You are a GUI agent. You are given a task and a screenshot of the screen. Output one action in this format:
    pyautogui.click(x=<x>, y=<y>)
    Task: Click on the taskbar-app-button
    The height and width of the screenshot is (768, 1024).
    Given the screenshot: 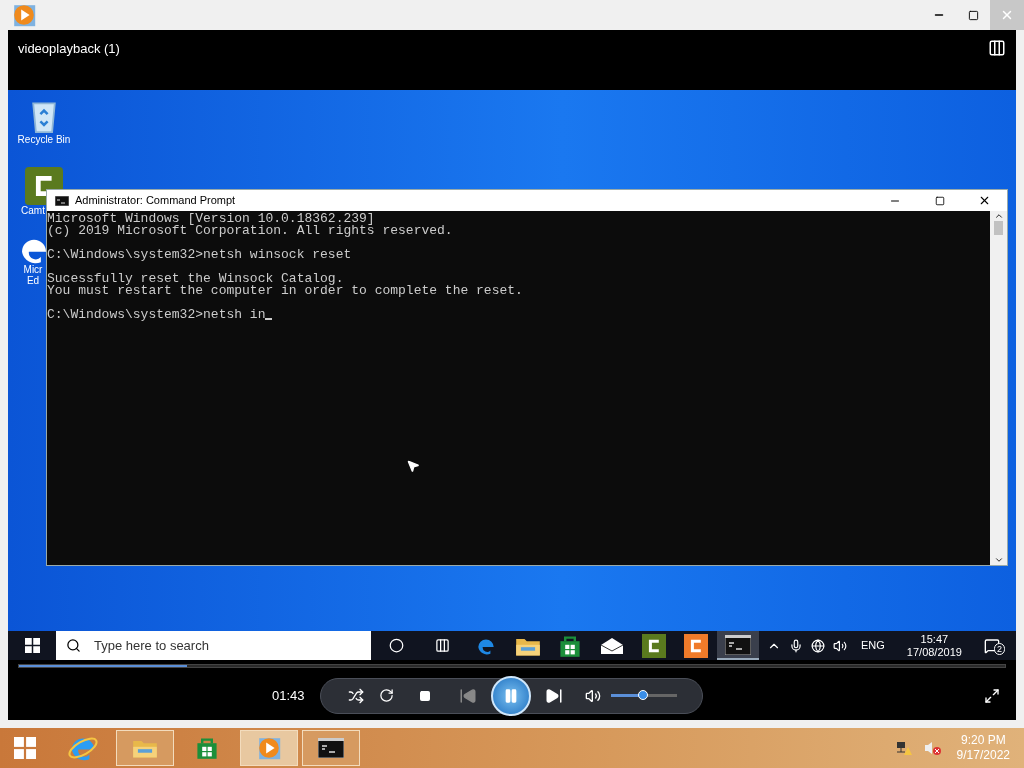 What is the action you would take?
    pyautogui.click(x=738, y=645)
    